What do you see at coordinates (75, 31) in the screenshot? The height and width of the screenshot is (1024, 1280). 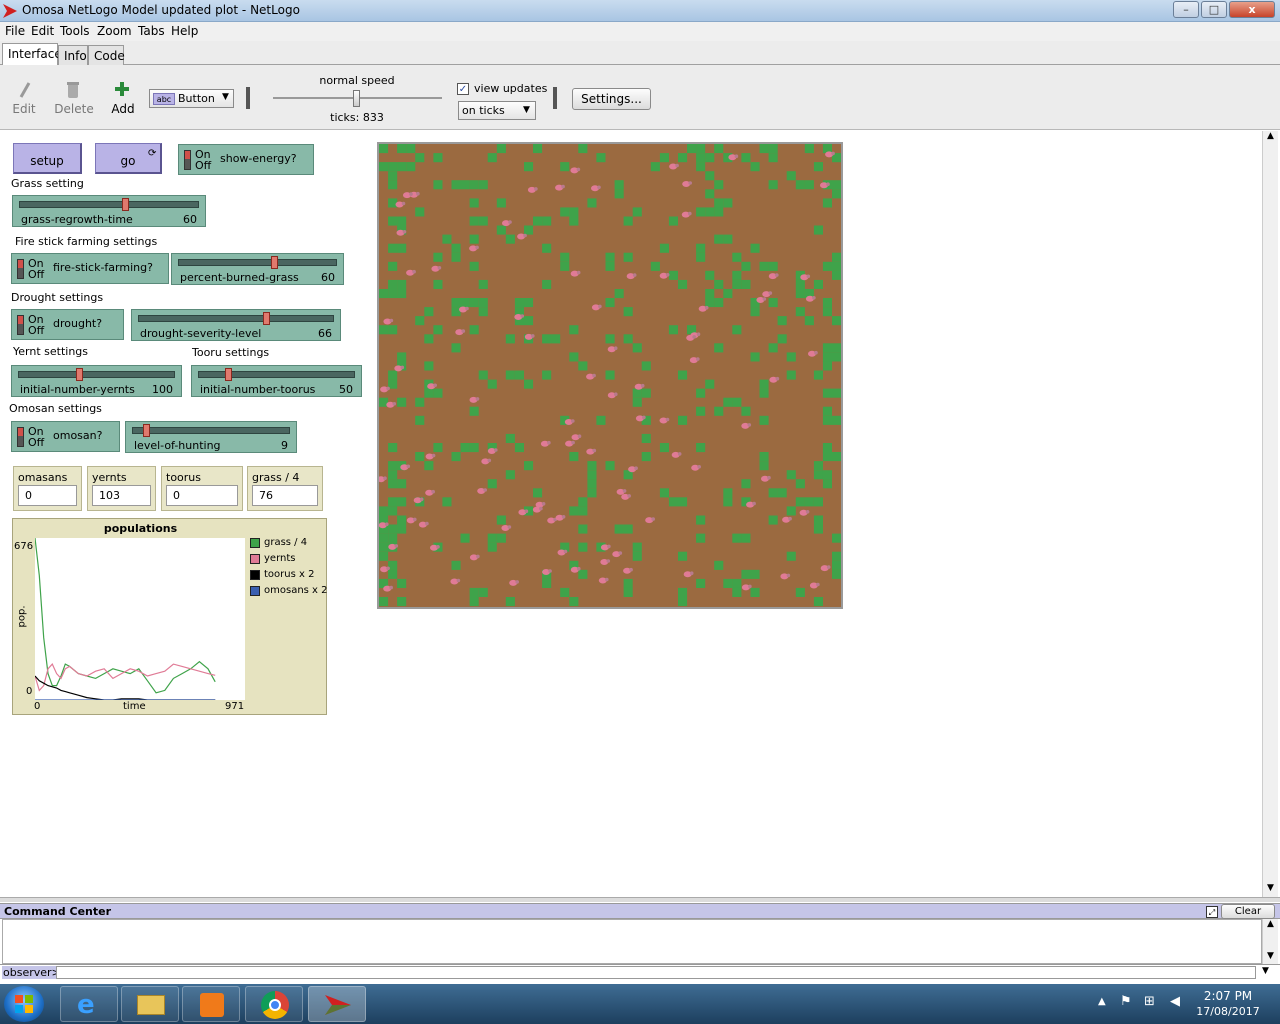 I see `menu-tools: Tools` at bounding box center [75, 31].